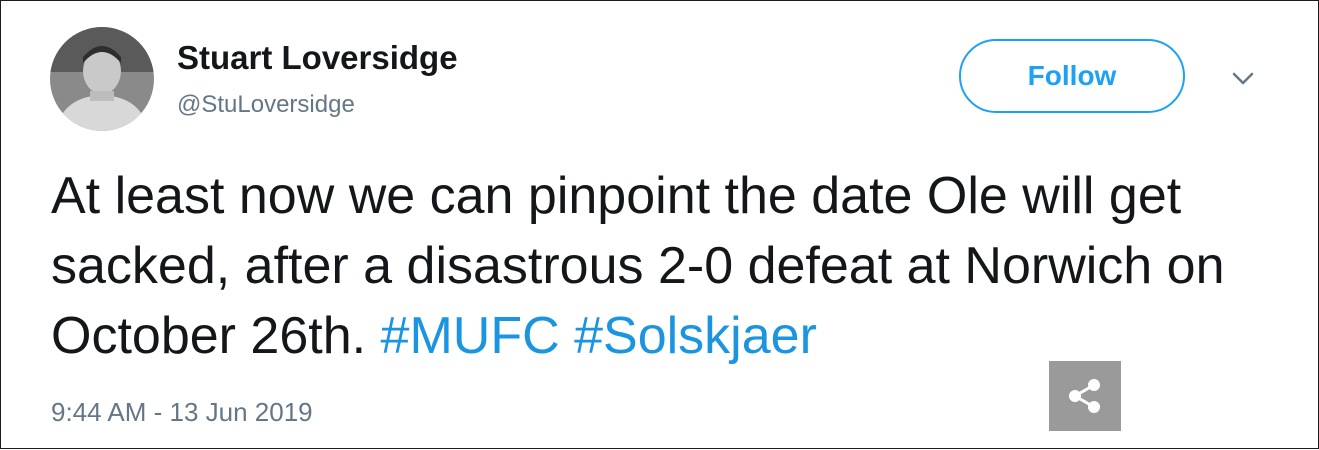 This screenshot has width=1319, height=450. I want to click on avatar-photo, so click(102, 79).